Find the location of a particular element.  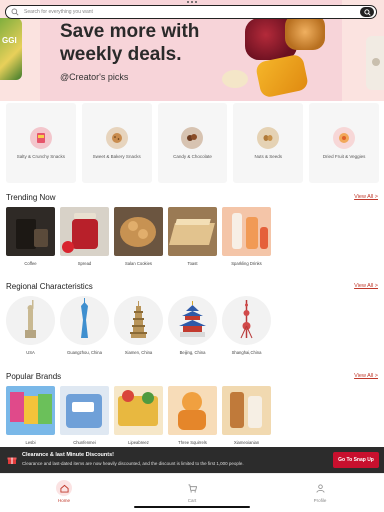

nav-profile: Profile is located at coordinates (320, 491).